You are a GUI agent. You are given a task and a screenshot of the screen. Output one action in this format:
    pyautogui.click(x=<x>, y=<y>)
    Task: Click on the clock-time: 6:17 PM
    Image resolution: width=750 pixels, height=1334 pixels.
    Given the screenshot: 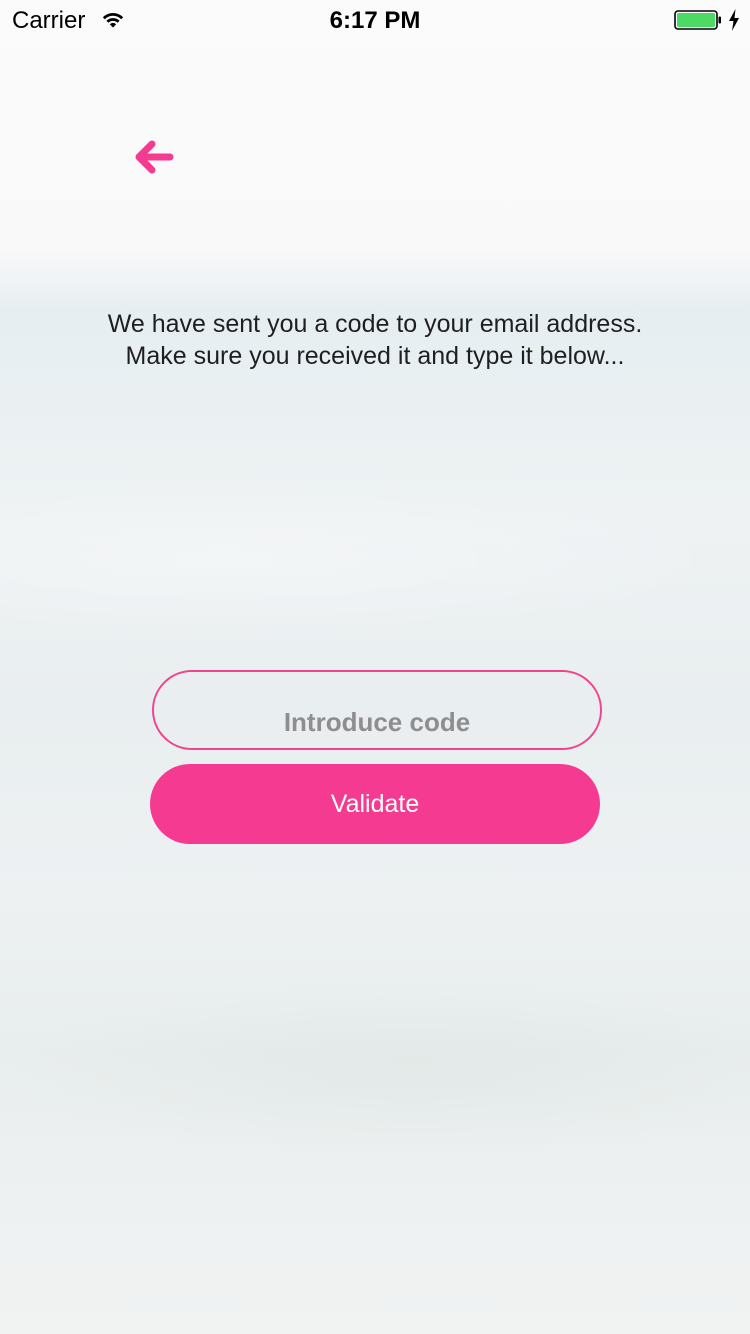 What is the action you would take?
    pyautogui.click(x=375, y=20)
    